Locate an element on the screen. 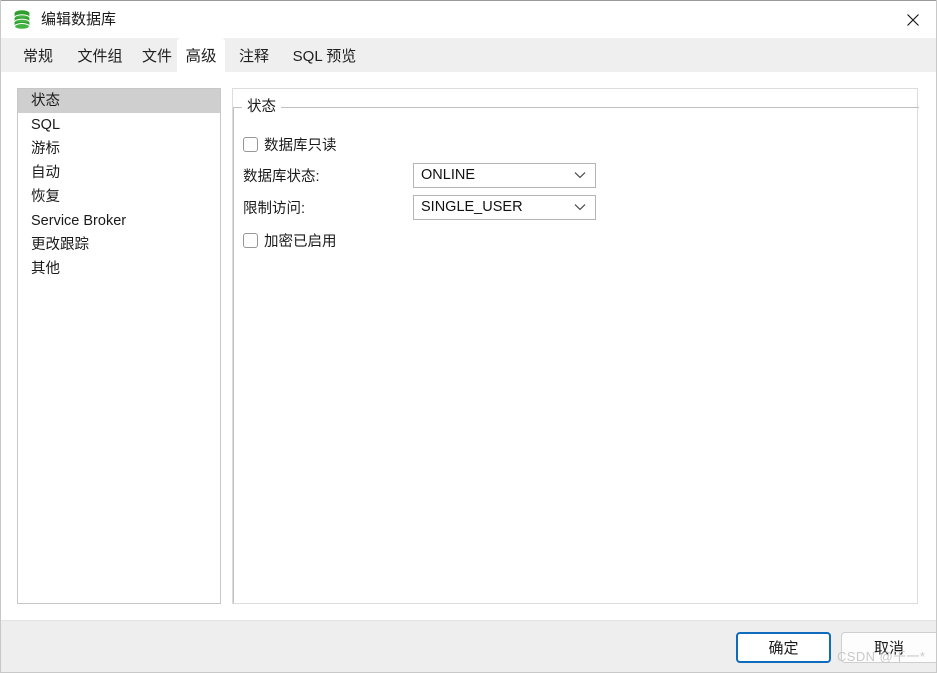 This screenshot has height=673, width=937. tab-4: 注释 is located at coordinates (254, 55).